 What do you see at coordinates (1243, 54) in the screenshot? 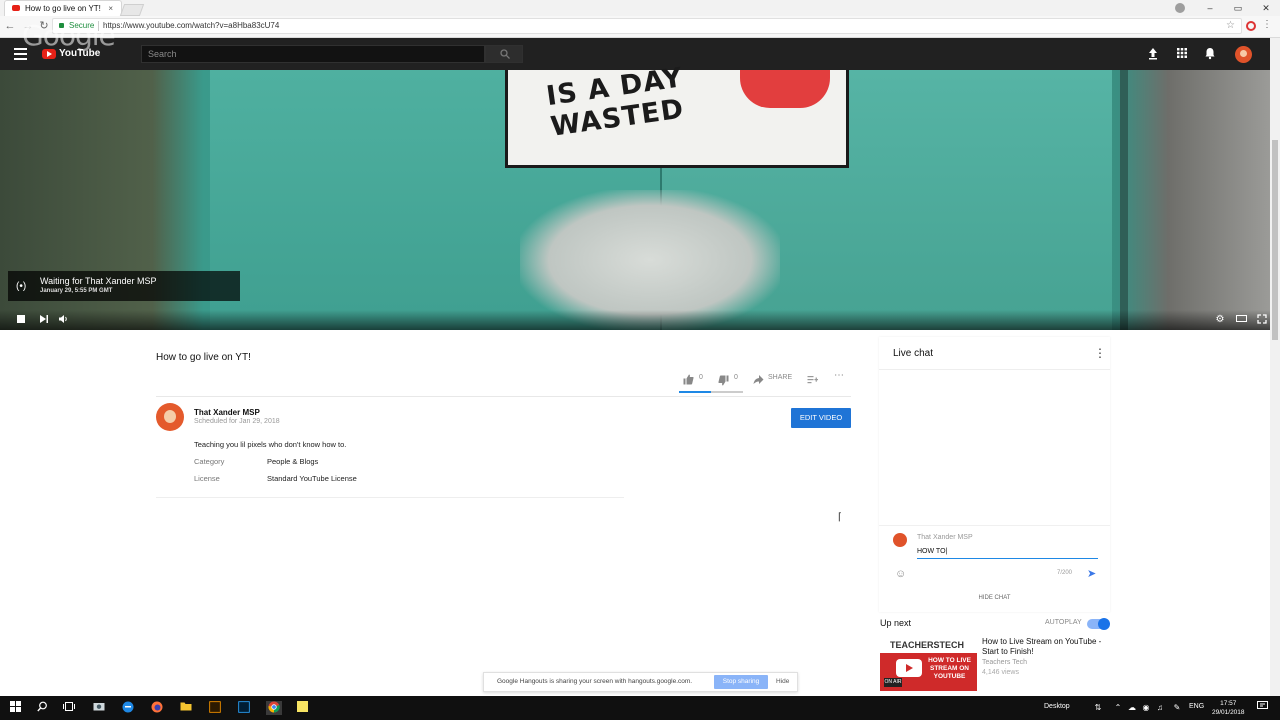
I see `account-avatar` at bounding box center [1243, 54].